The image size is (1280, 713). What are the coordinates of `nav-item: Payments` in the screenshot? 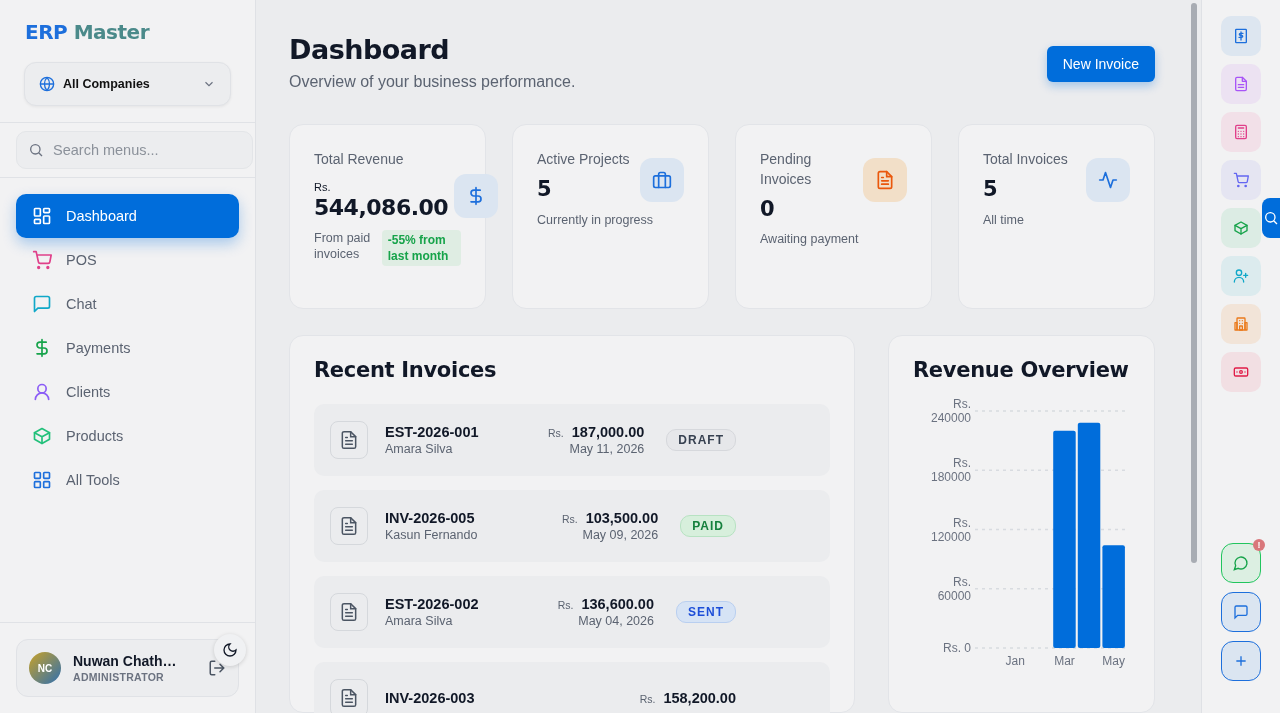 It's located at (127, 348).